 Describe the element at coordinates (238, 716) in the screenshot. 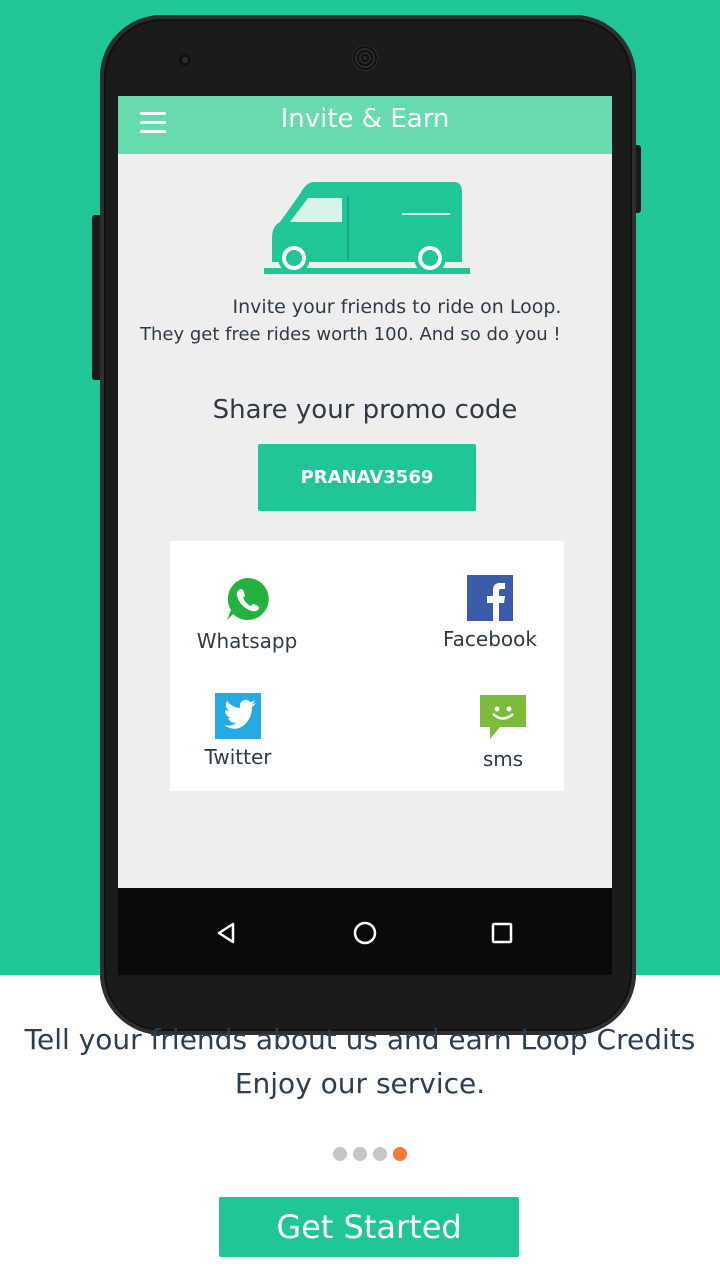

I see `twitter-icon` at that location.